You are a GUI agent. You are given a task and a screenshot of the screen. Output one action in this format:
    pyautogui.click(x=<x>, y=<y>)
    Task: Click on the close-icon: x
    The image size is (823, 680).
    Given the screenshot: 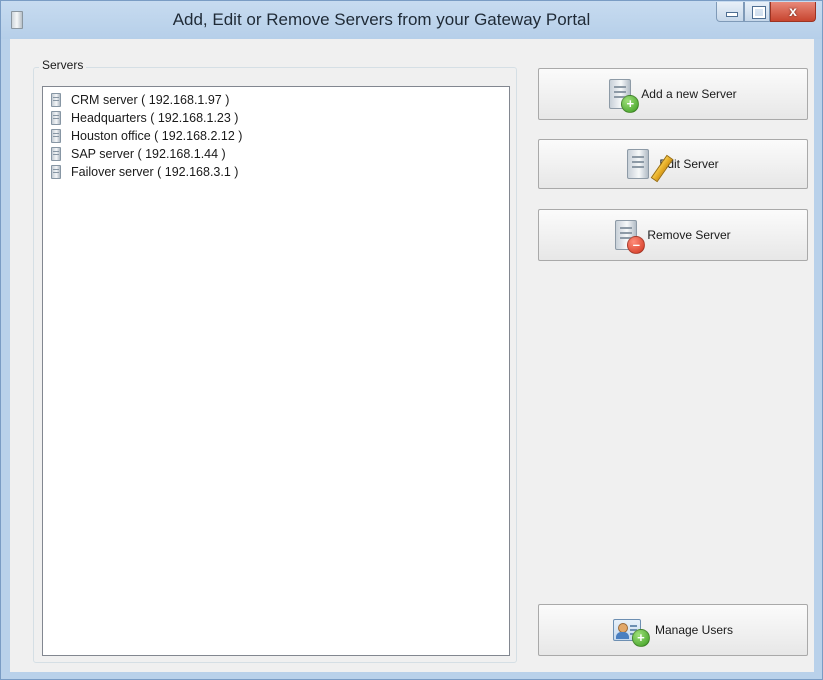 What is the action you would take?
    pyautogui.click(x=793, y=11)
    